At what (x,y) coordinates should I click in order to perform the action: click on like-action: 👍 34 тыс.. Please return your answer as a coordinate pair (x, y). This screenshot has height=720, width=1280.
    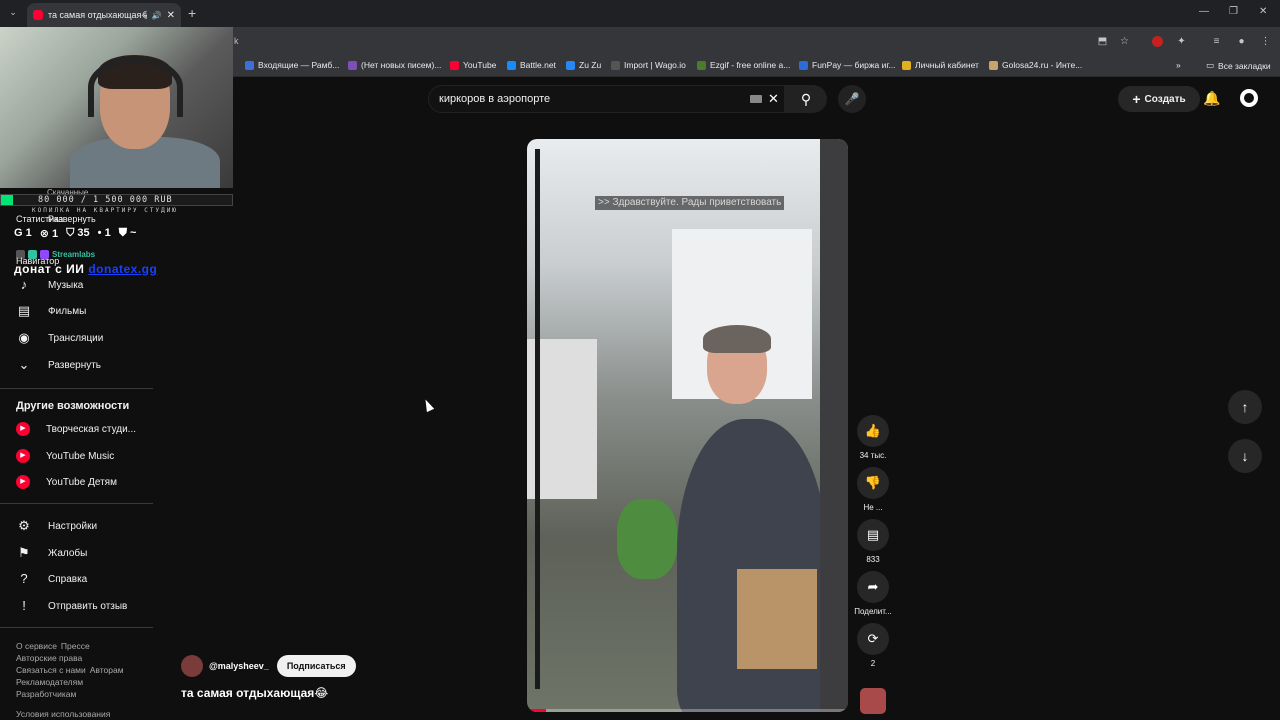
    Looking at the image, I should click on (873, 437).